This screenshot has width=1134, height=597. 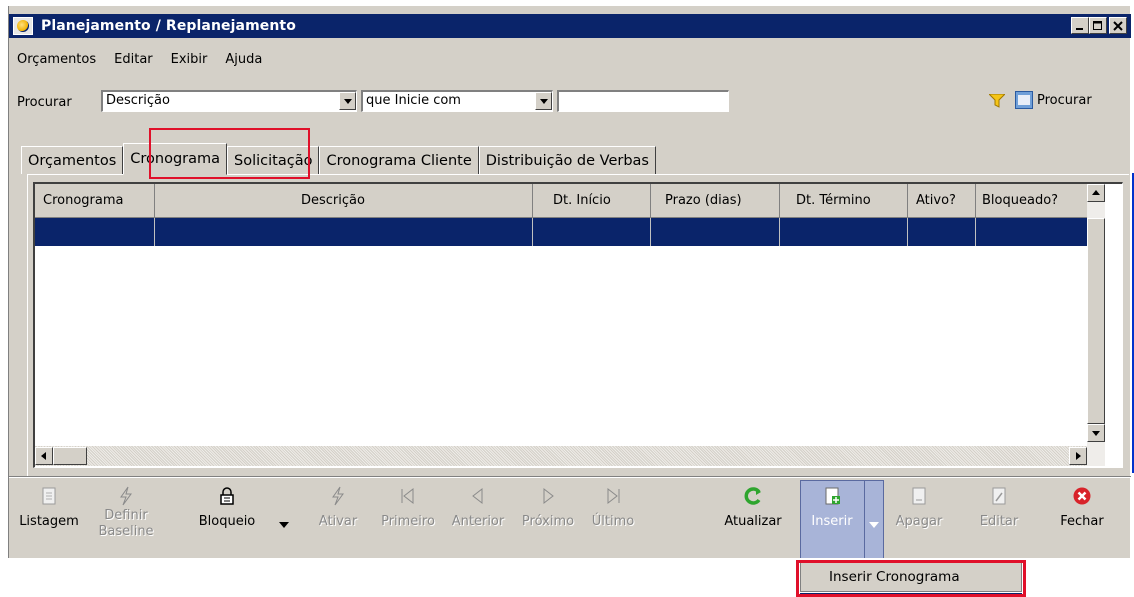 What do you see at coordinates (832, 506) in the screenshot?
I see `inserir-button: Inserir` at bounding box center [832, 506].